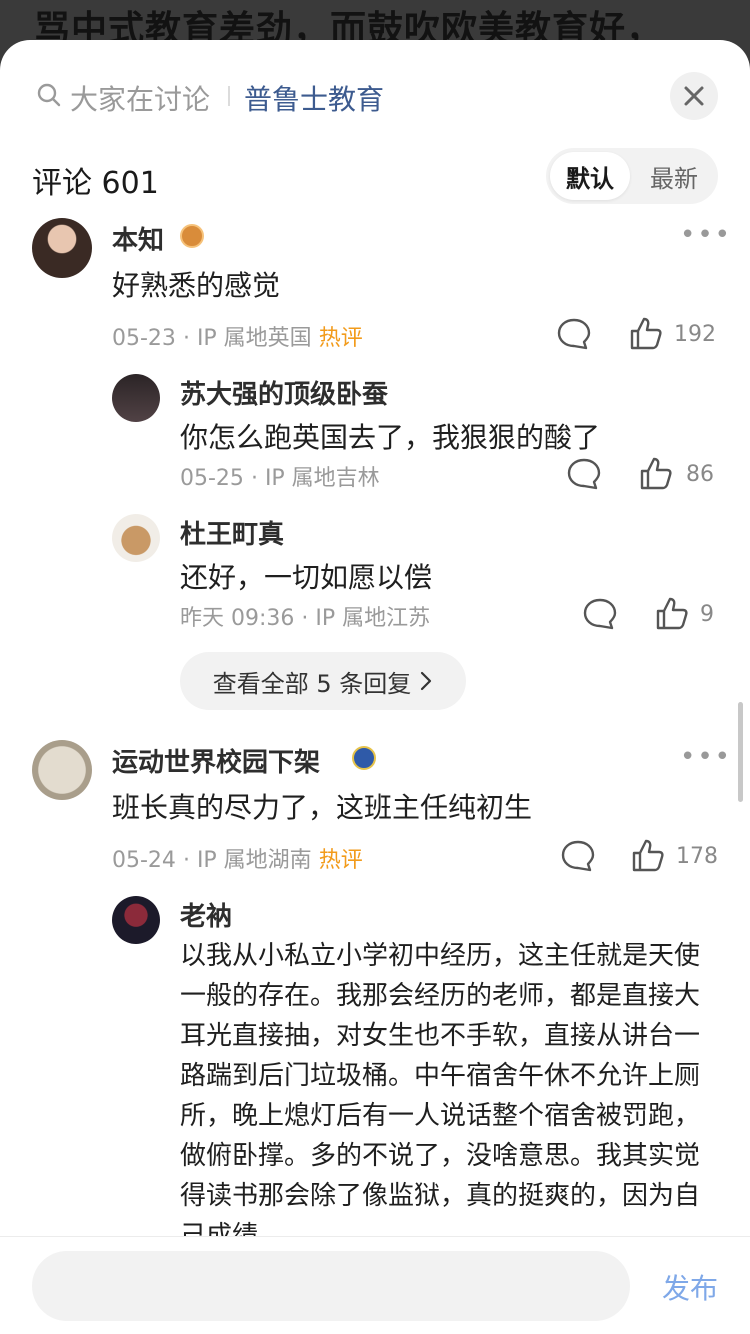 Image resolution: width=750 pixels, height=1334 pixels. I want to click on reply-date: 05-25, so click(212, 478).